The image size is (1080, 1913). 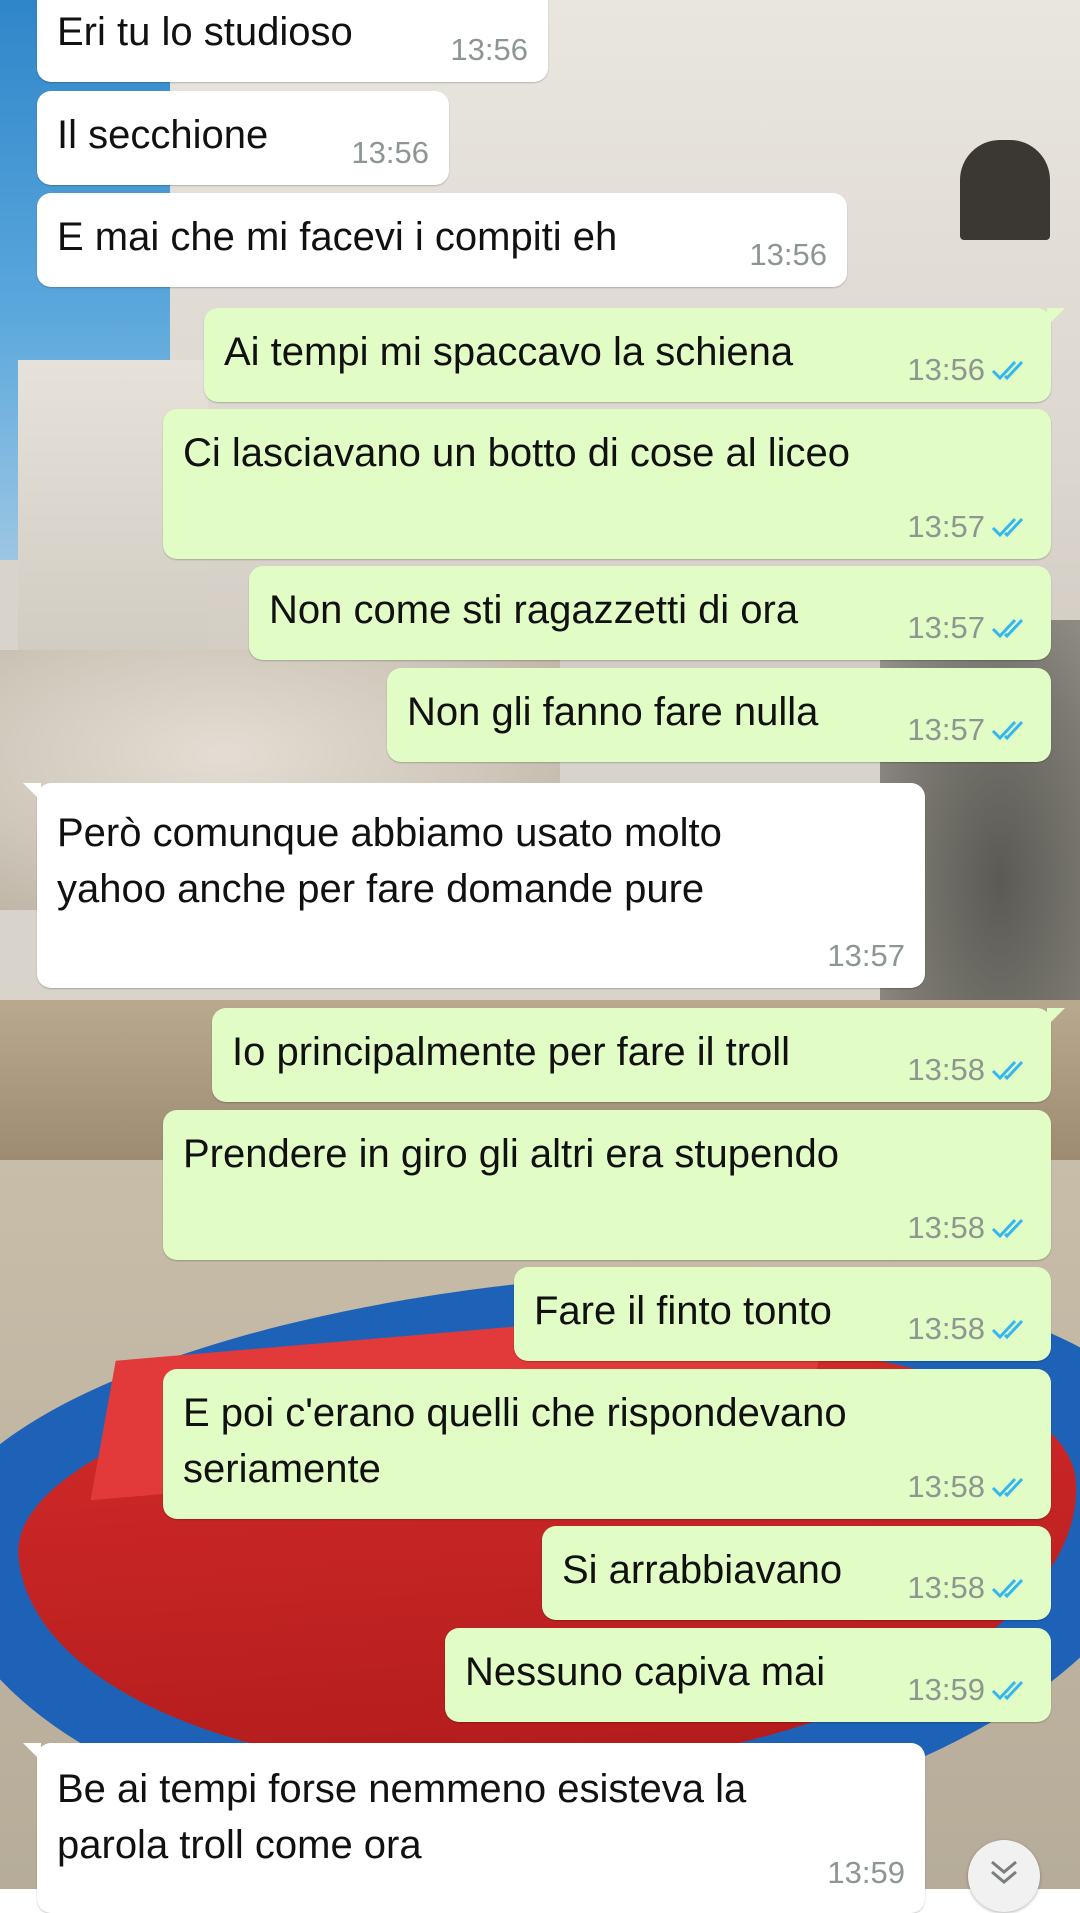 What do you see at coordinates (243, 138) in the screenshot?
I see `message-bubble-incoming: Il secchione 13:56` at bounding box center [243, 138].